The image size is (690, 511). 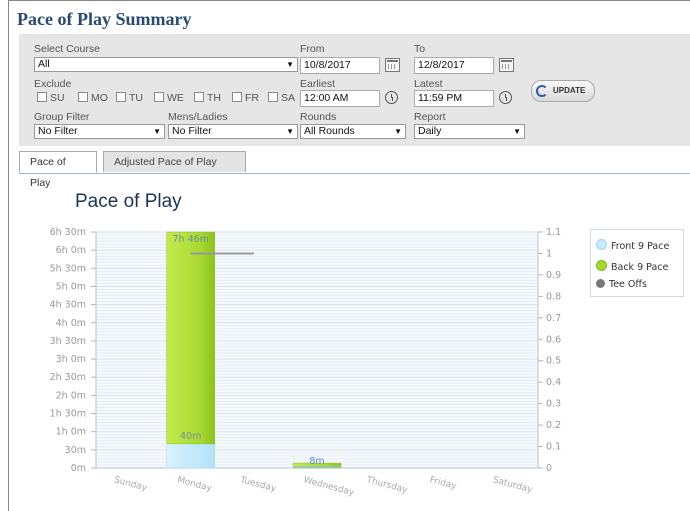 I want to click on tee-offs-swatch, so click(x=600, y=283).